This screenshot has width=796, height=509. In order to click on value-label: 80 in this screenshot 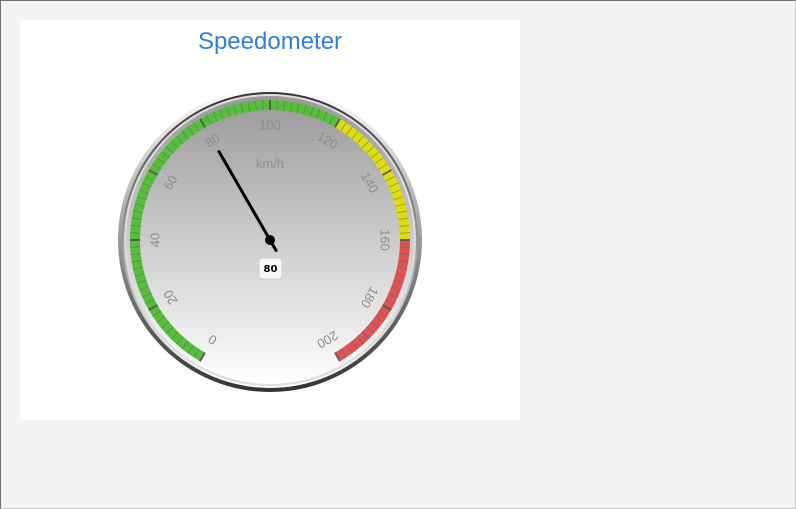, I will do `click(271, 269)`.